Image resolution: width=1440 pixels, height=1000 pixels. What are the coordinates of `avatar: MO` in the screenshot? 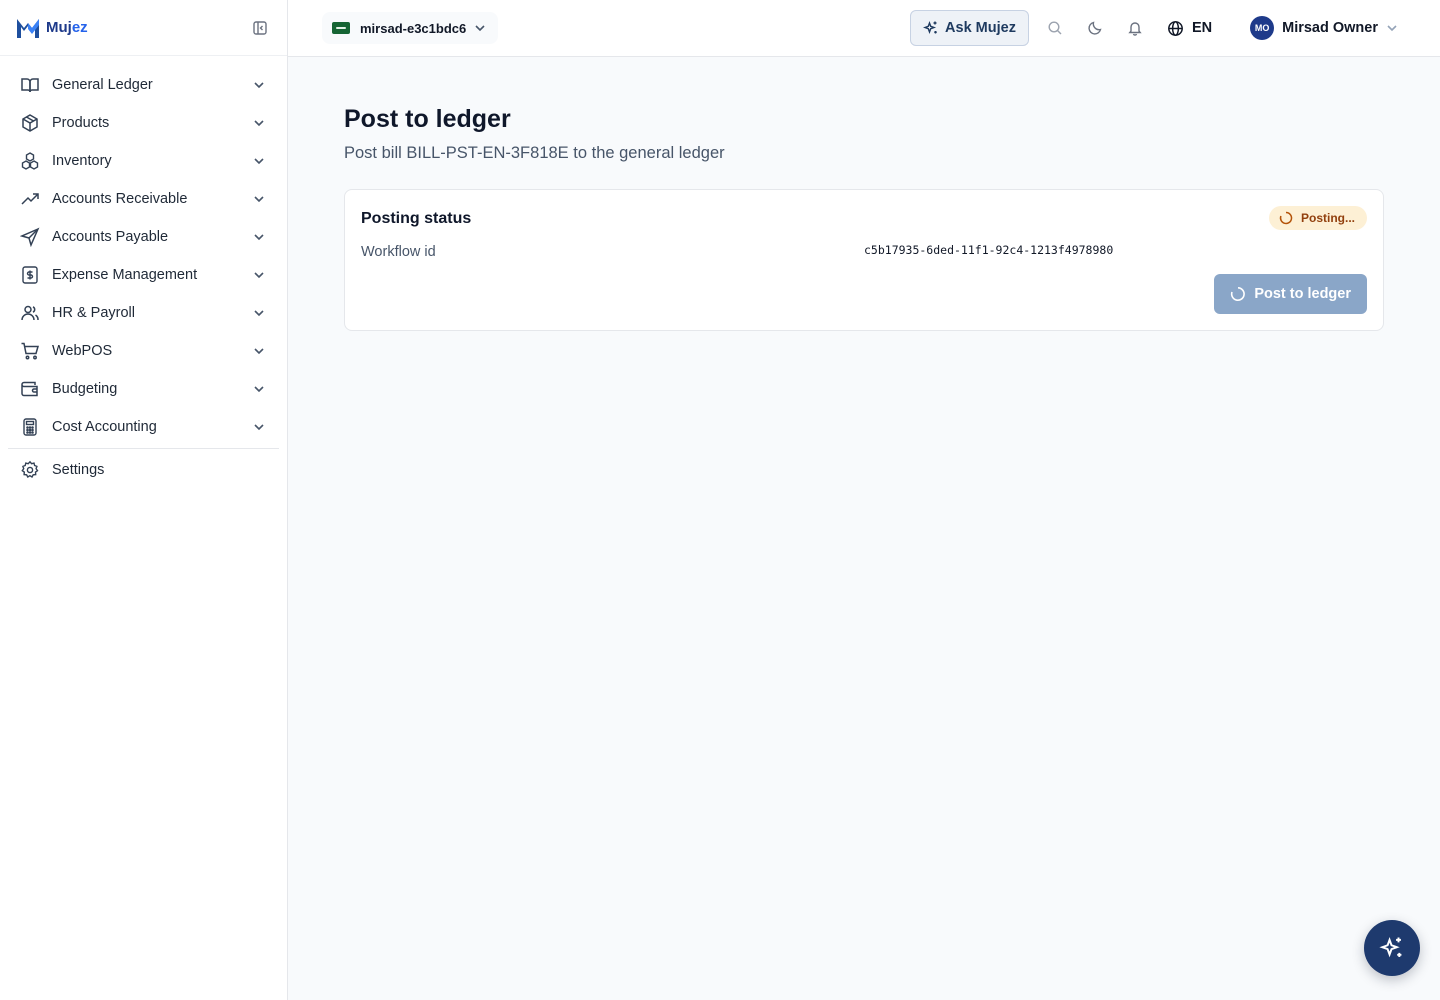 It's located at (1262, 28).